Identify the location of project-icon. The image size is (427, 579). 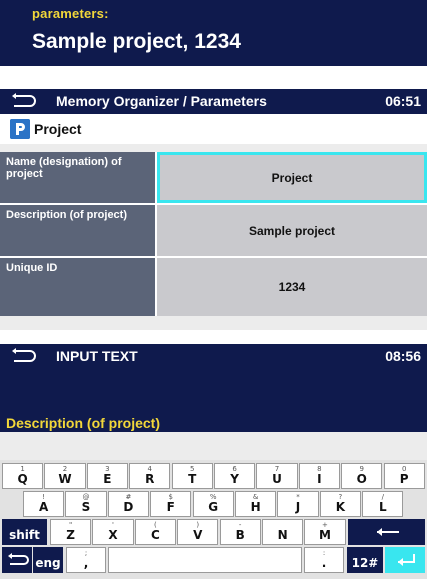
(20, 129).